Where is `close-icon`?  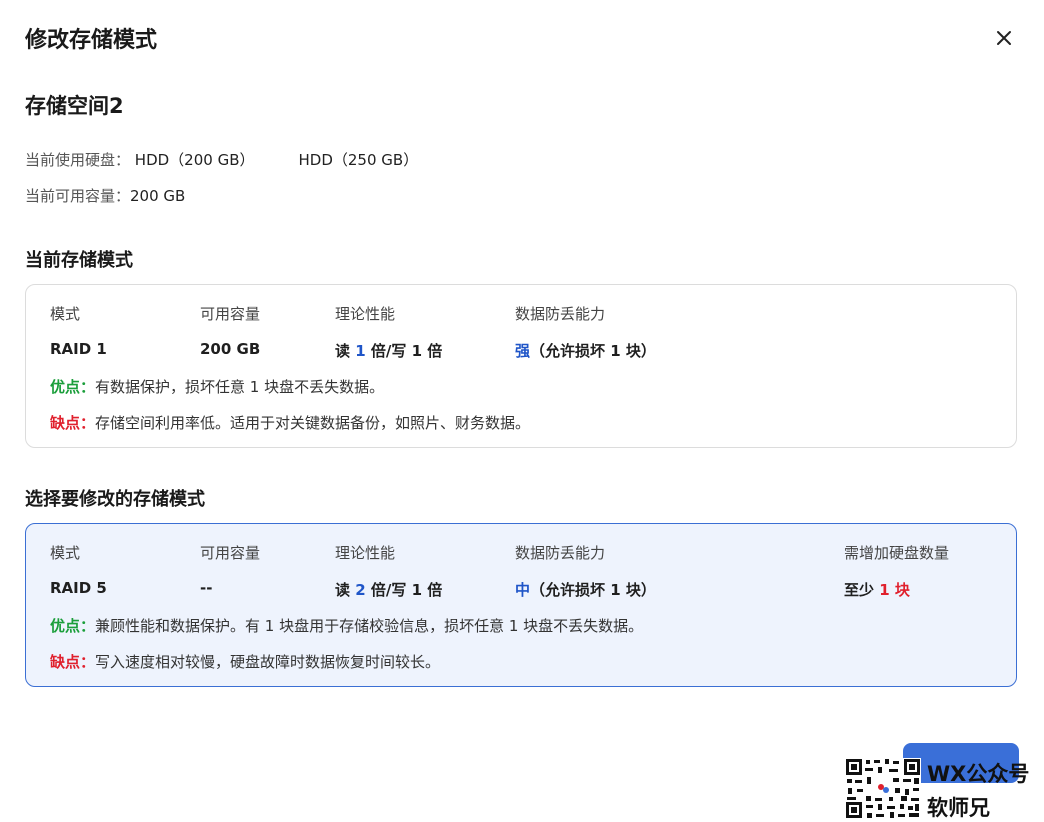
close-icon is located at coordinates (1004, 38).